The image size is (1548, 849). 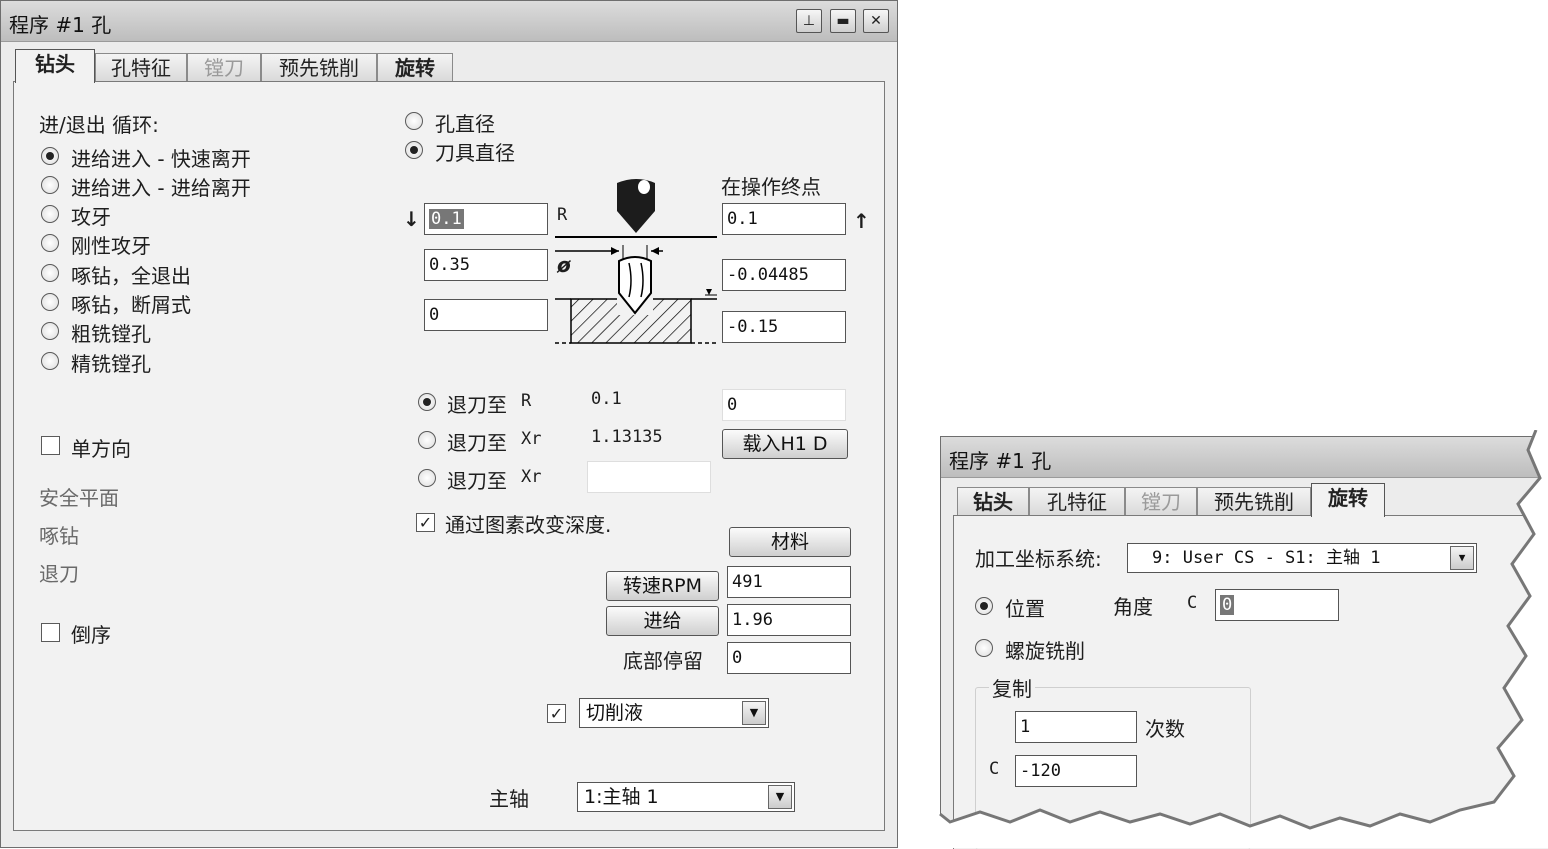 What do you see at coordinates (636, 261) in the screenshot?
I see `drill-diagram` at bounding box center [636, 261].